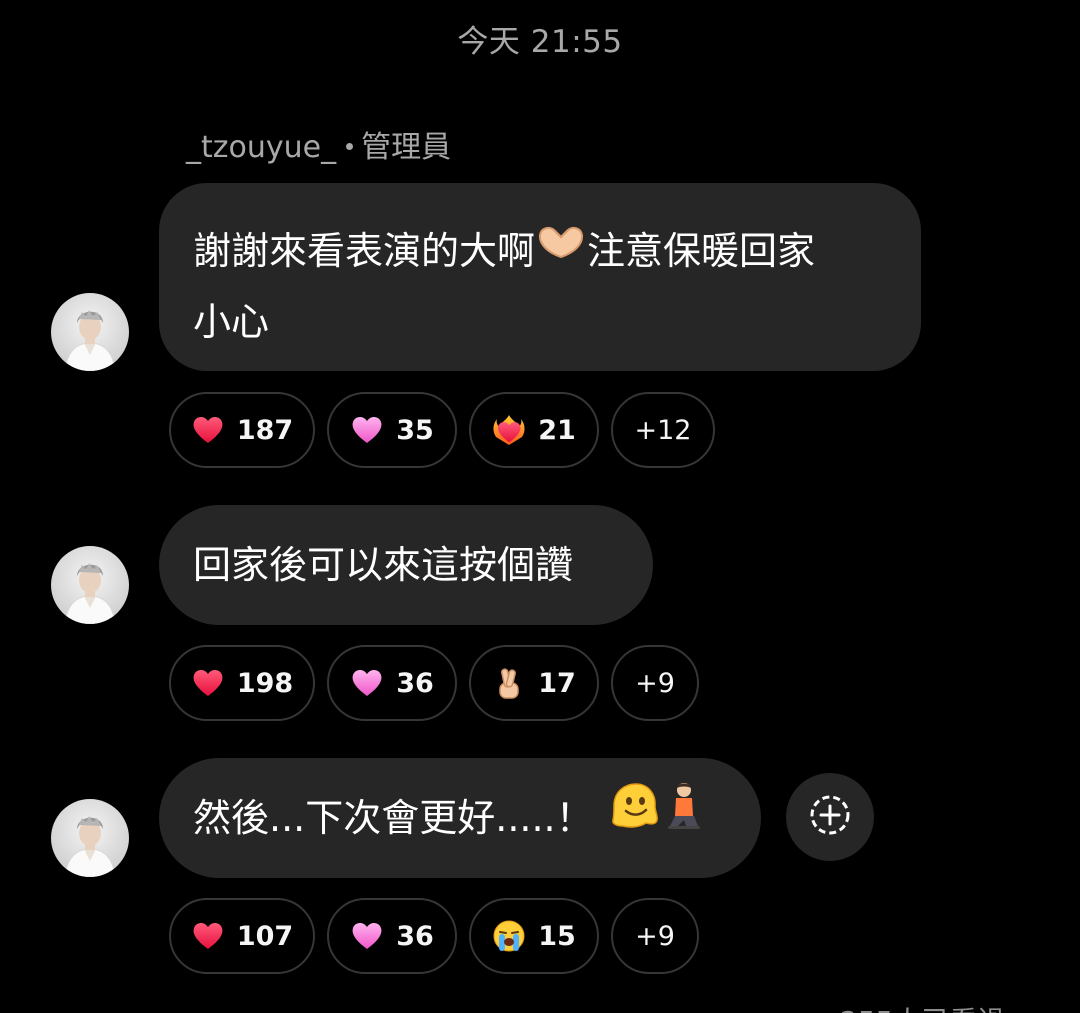 The width and height of the screenshot is (1080, 1013). I want to click on reaction-chip: 17, so click(534, 683).